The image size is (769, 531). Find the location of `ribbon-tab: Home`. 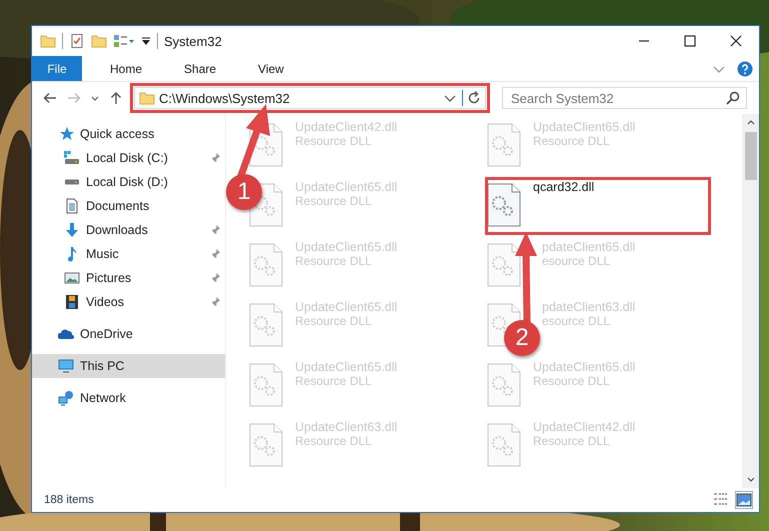

ribbon-tab: Home is located at coordinates (119, 68).